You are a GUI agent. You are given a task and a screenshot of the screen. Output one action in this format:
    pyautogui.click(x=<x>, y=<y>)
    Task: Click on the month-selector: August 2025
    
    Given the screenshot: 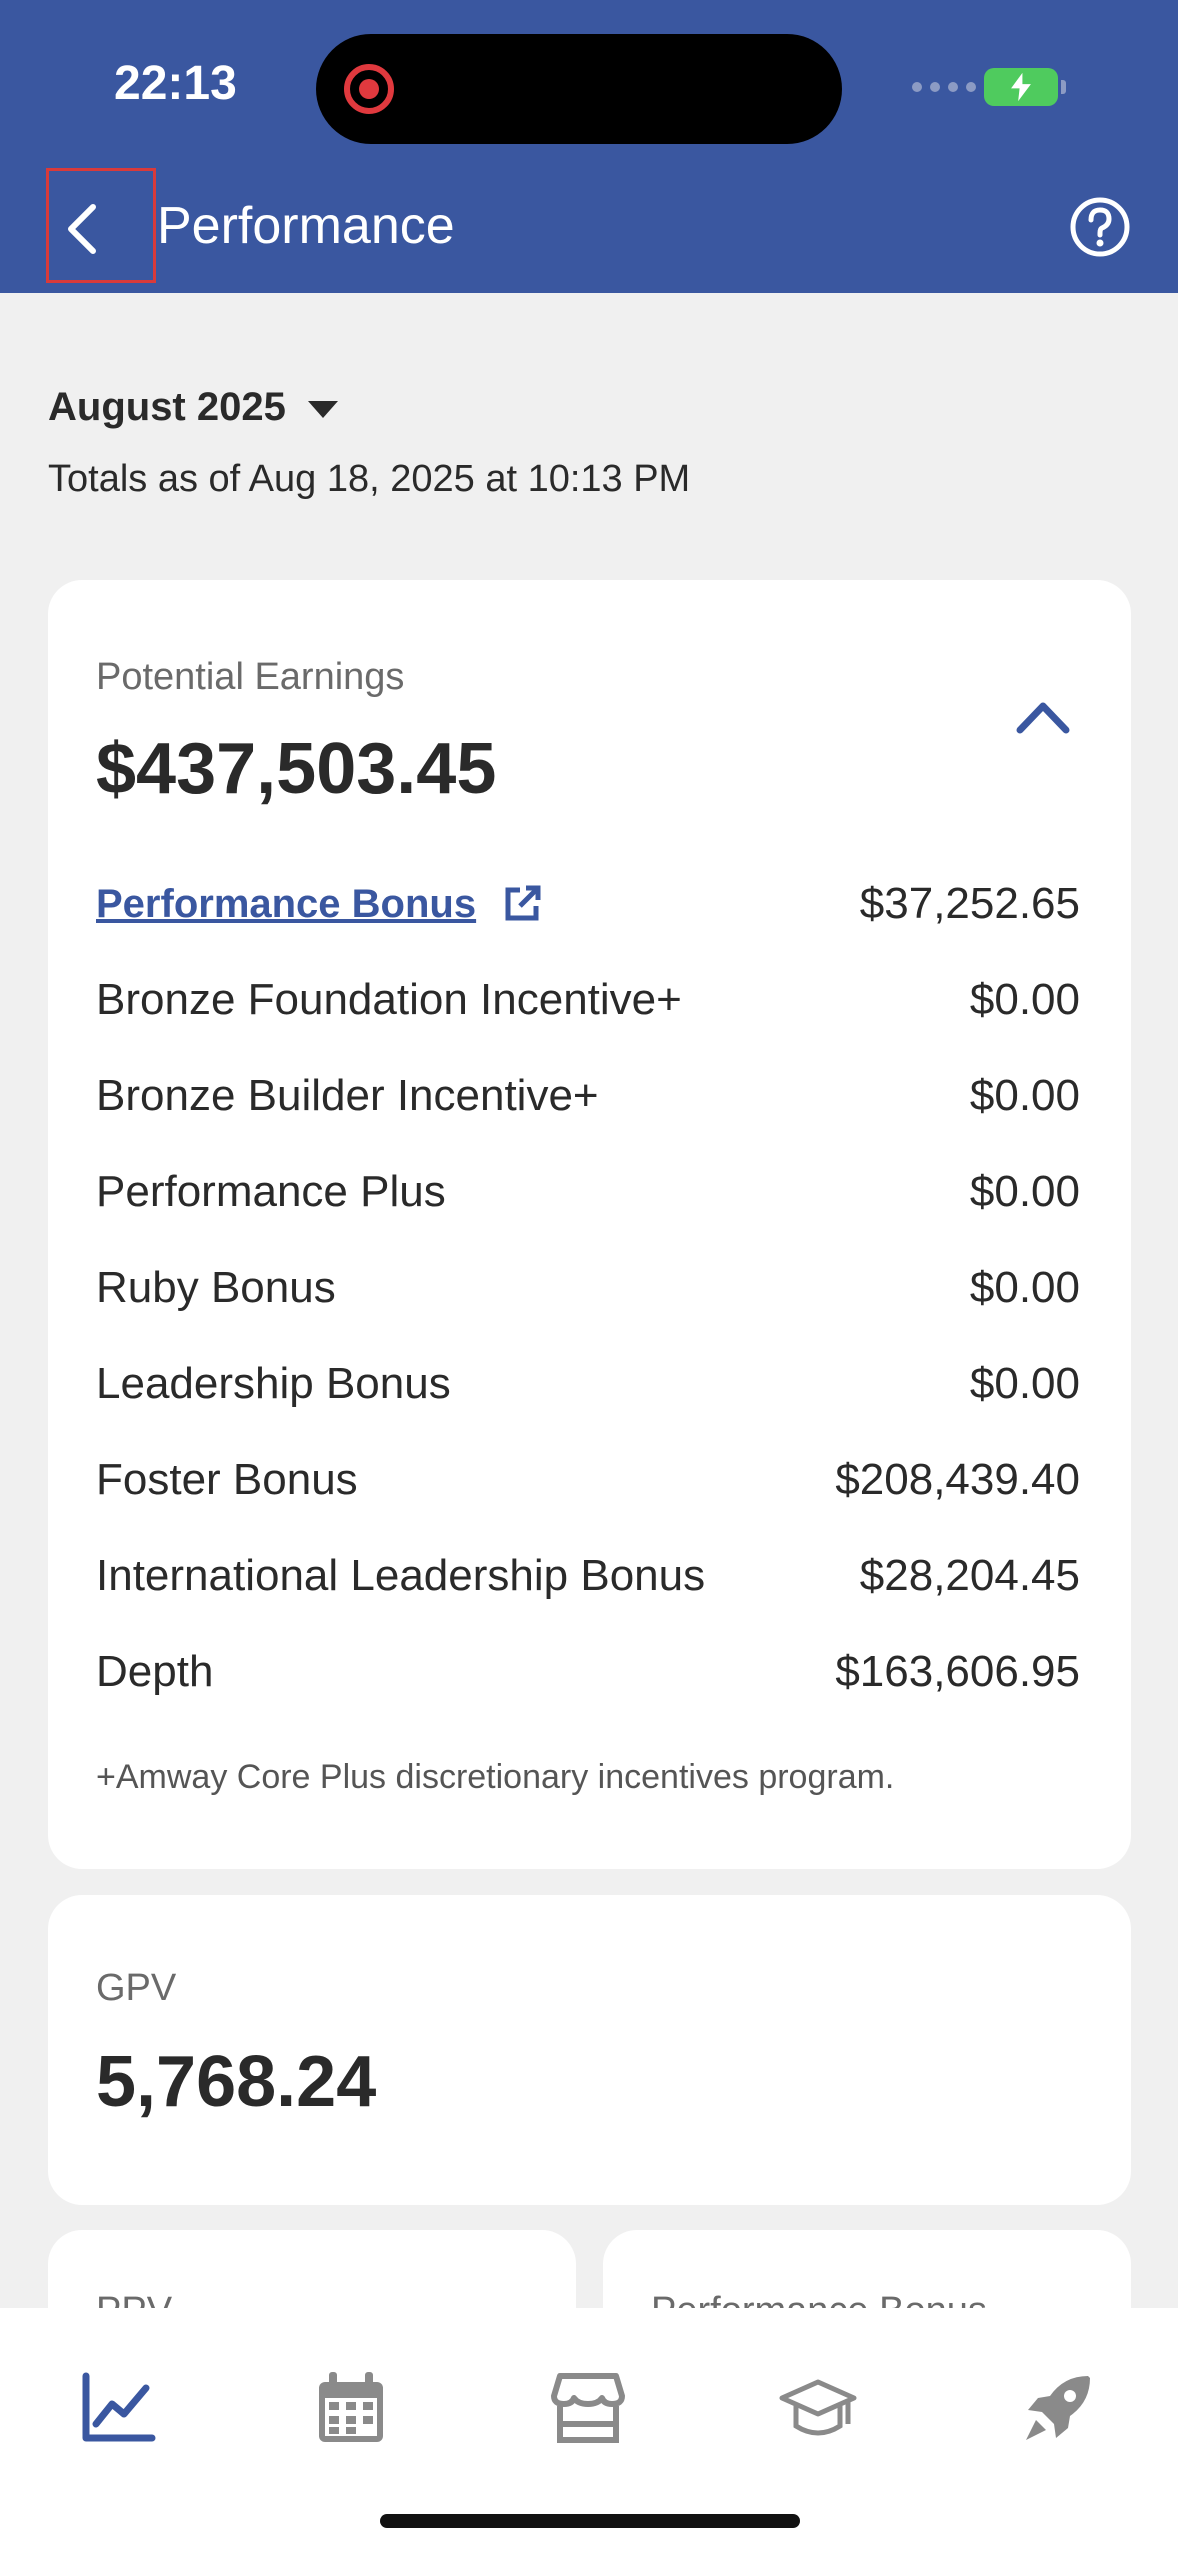 What is the action you would take?
    pyautogui.click(x=193, y=407)
    